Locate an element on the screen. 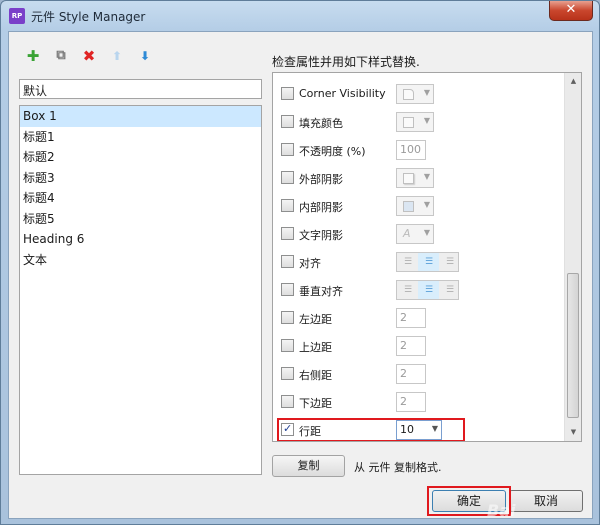 This screenshot has width=600, height=525. valign-middle-icon: ☰ is located at coordinates (428, 290).